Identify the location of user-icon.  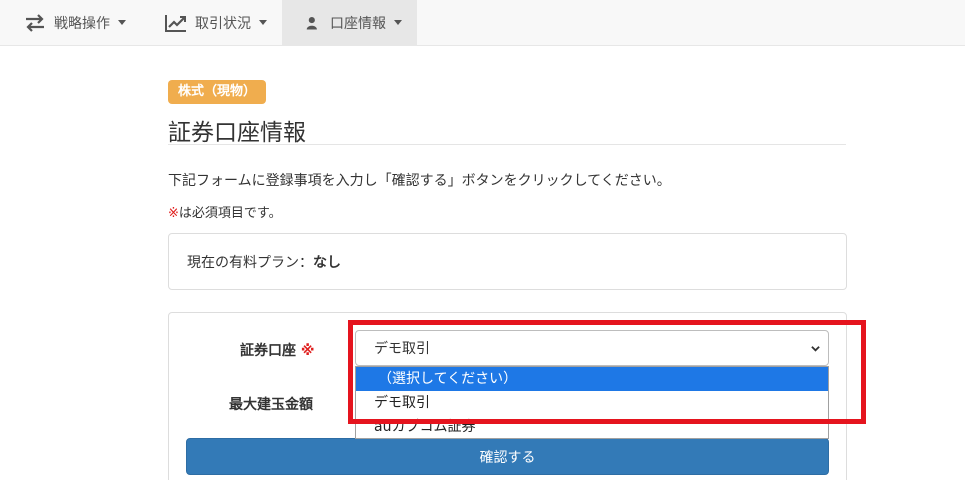
(311, 23).